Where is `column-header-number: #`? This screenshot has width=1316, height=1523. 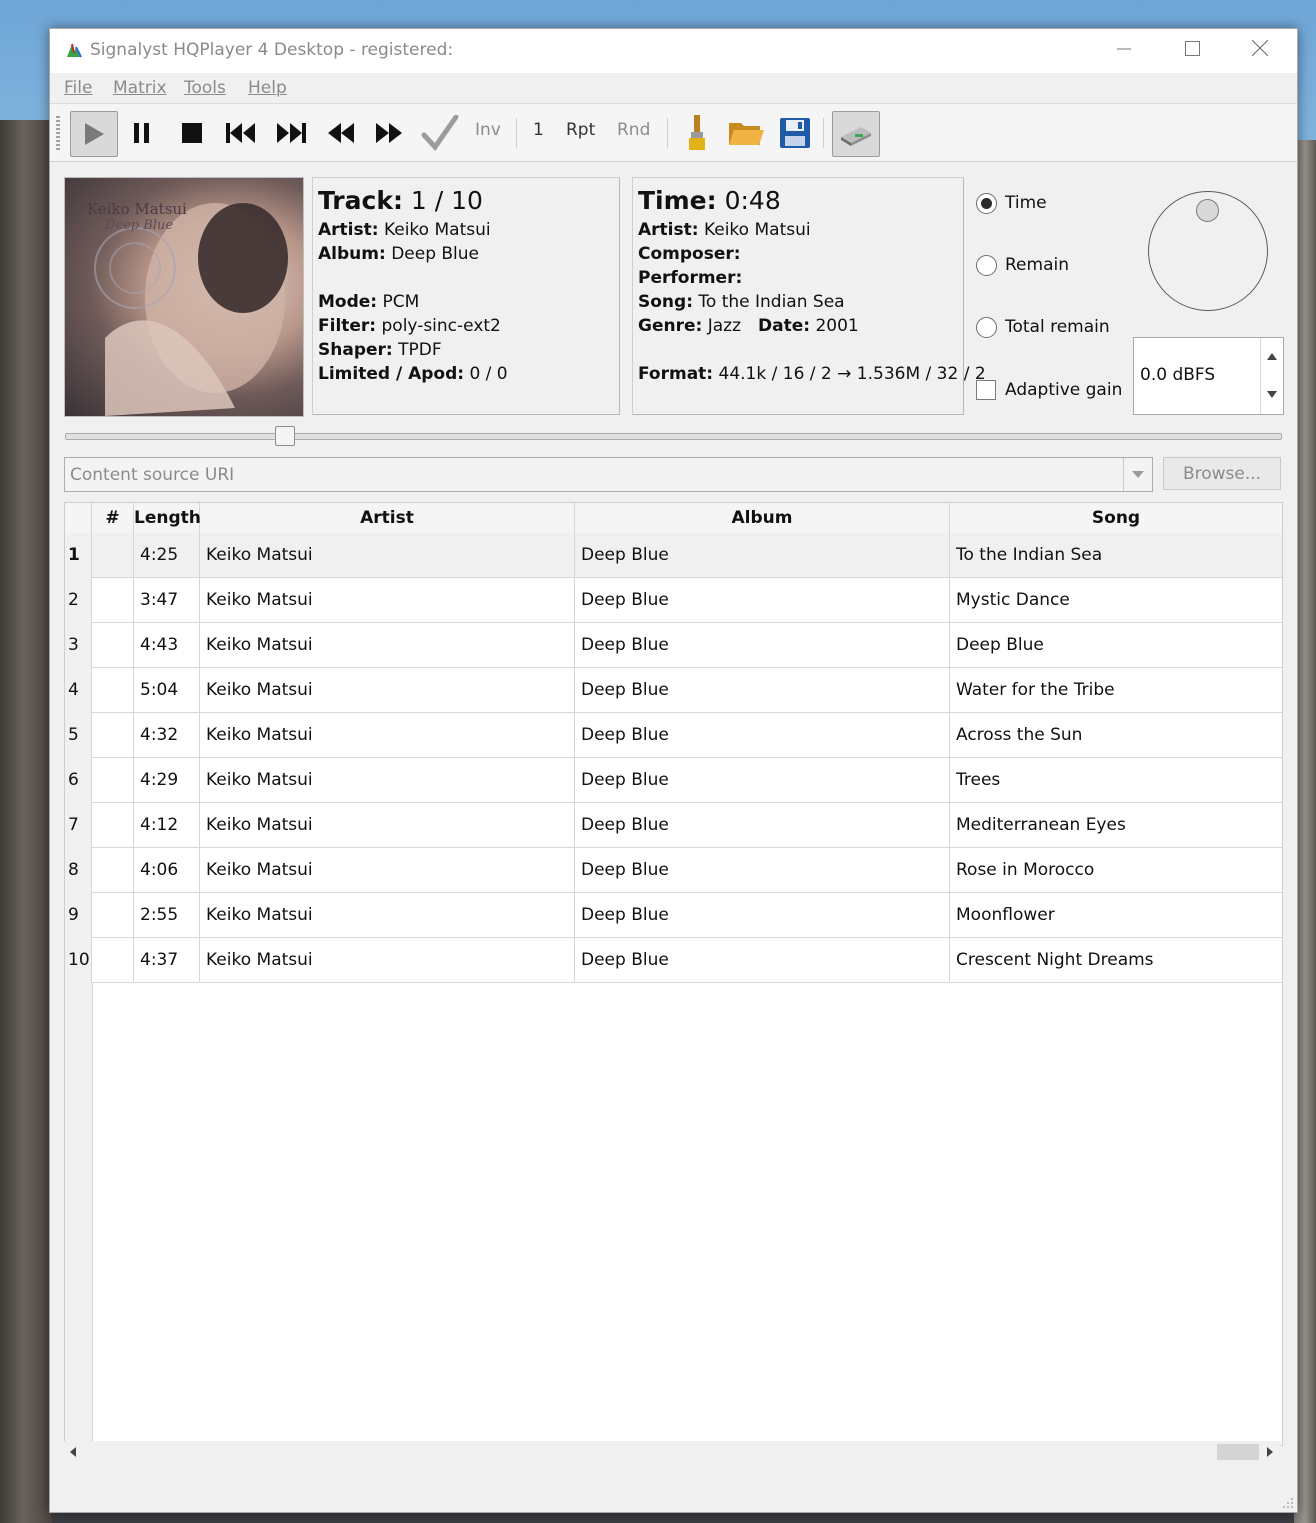 column-header-number: # is located at coordinates (113, 518).